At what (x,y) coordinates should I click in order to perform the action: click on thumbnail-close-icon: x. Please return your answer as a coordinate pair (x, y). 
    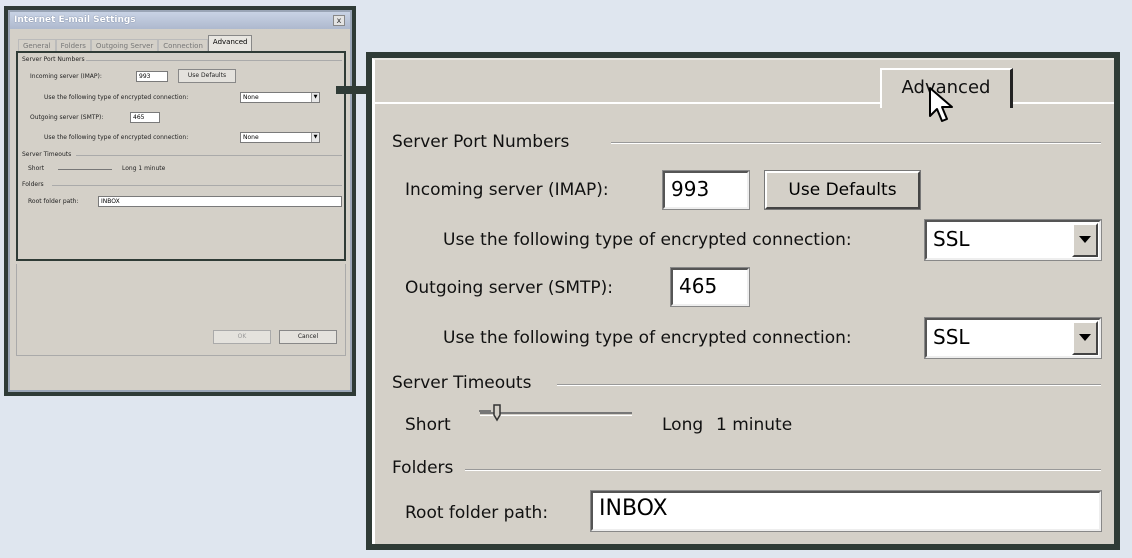
    Looking at the image, I should click on (339, 20).